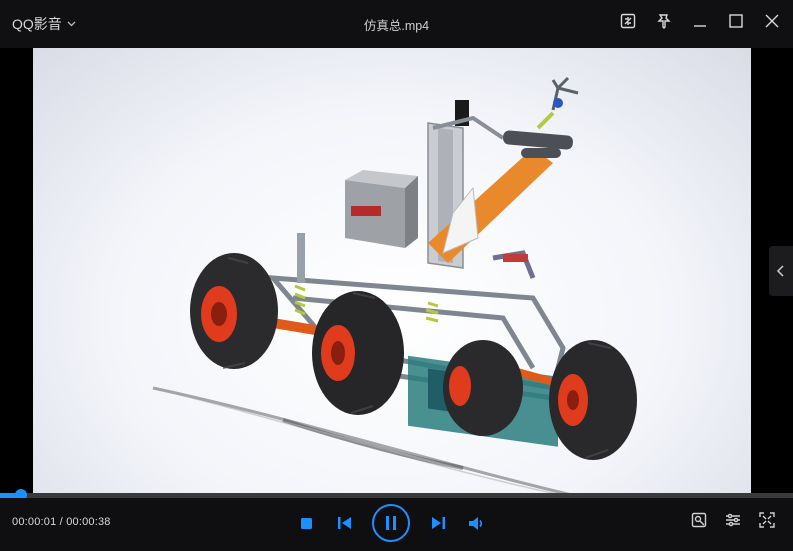 The image size is (793, 551). I want to click on screenshot-frame-button, so click(628, 21).